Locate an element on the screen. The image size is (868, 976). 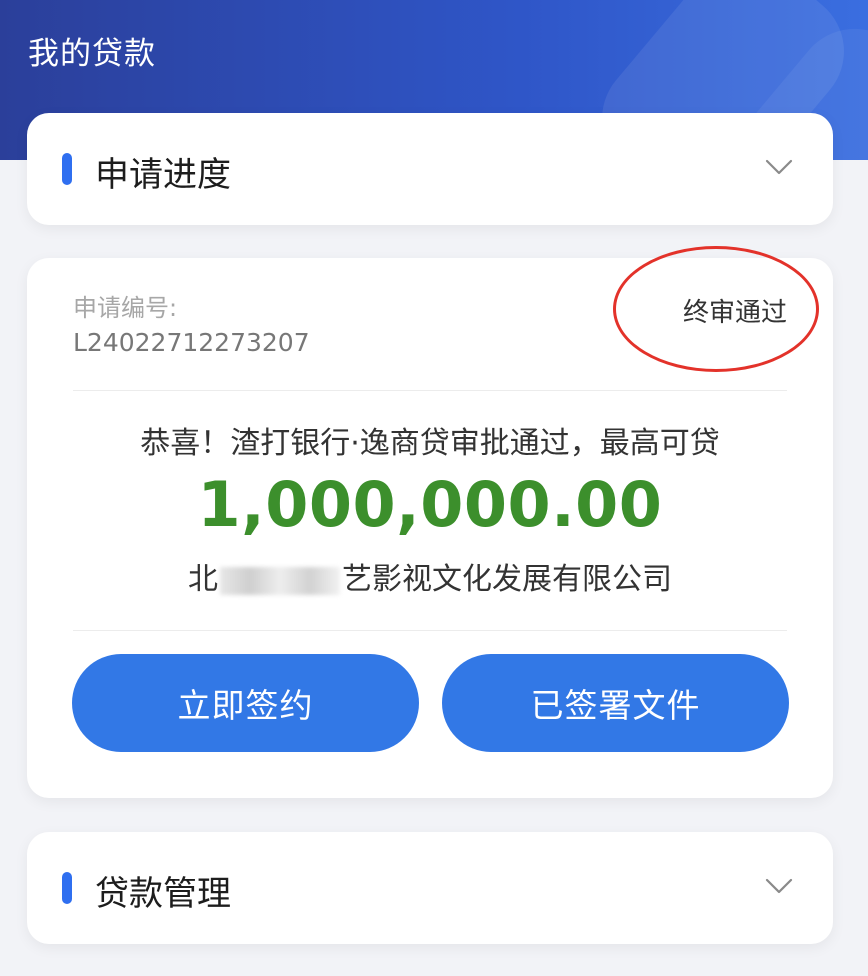
approved-amount: 1,000,000.00 is located at coordinates (430, 504).